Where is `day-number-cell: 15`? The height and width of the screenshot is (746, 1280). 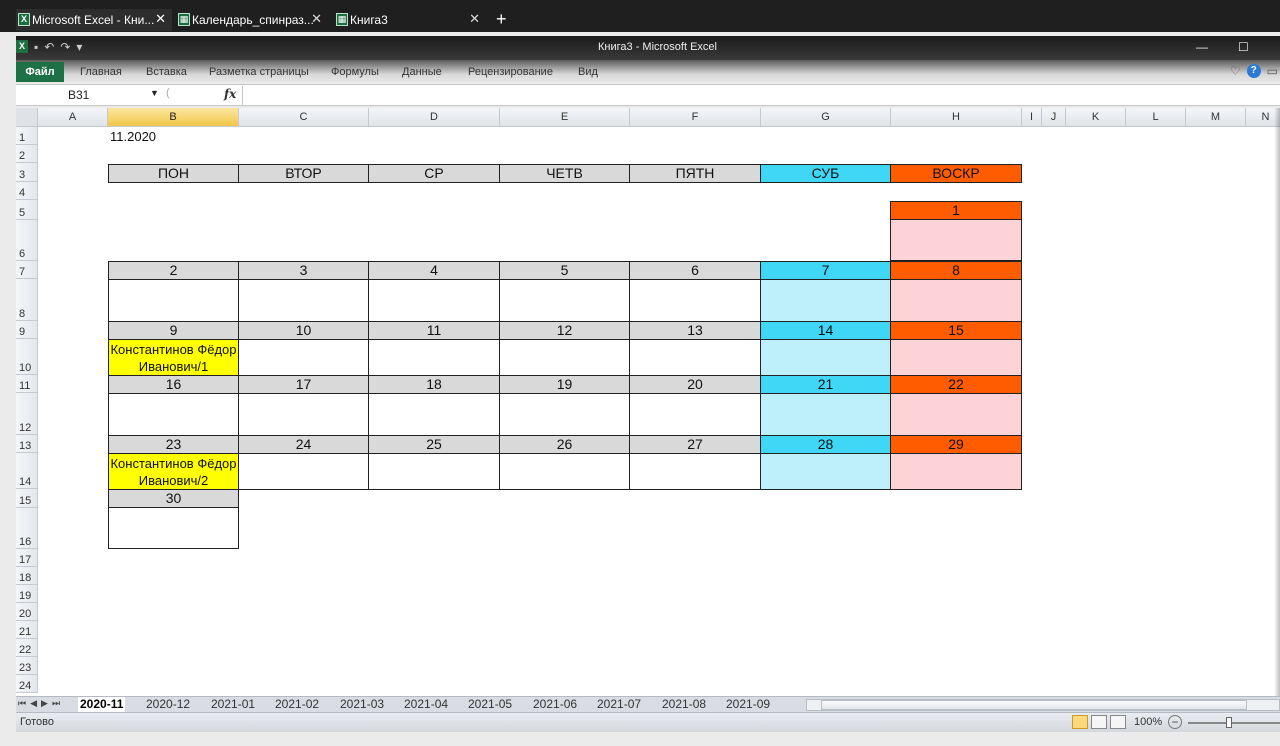 day-number-cell: 15 is located at coordinates (956, 330).